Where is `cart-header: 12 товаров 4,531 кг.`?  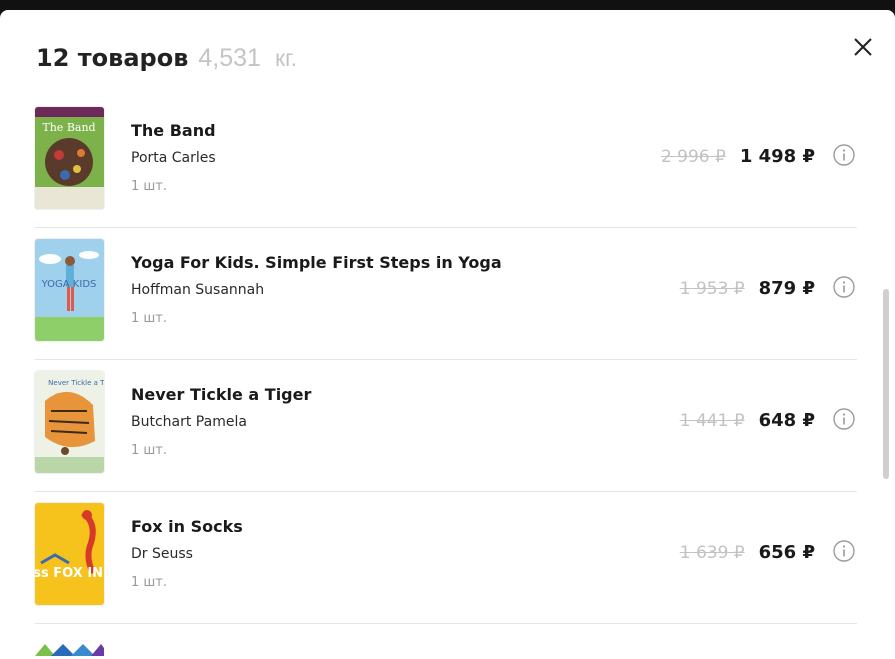
cart-header: 12 товаров 4,531 кг. is located at coordinates (166, 58).